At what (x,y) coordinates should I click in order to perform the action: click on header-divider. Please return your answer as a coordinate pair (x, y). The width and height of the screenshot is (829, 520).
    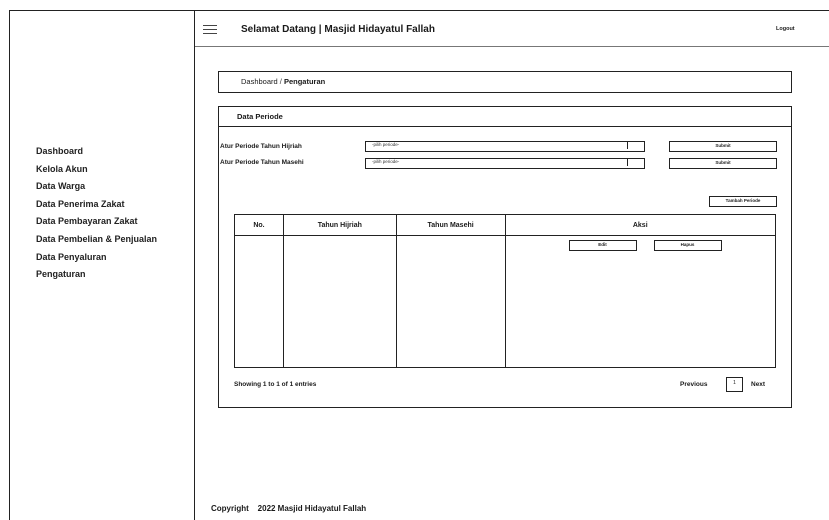
    Looking at the image, I should click on (512, 46).